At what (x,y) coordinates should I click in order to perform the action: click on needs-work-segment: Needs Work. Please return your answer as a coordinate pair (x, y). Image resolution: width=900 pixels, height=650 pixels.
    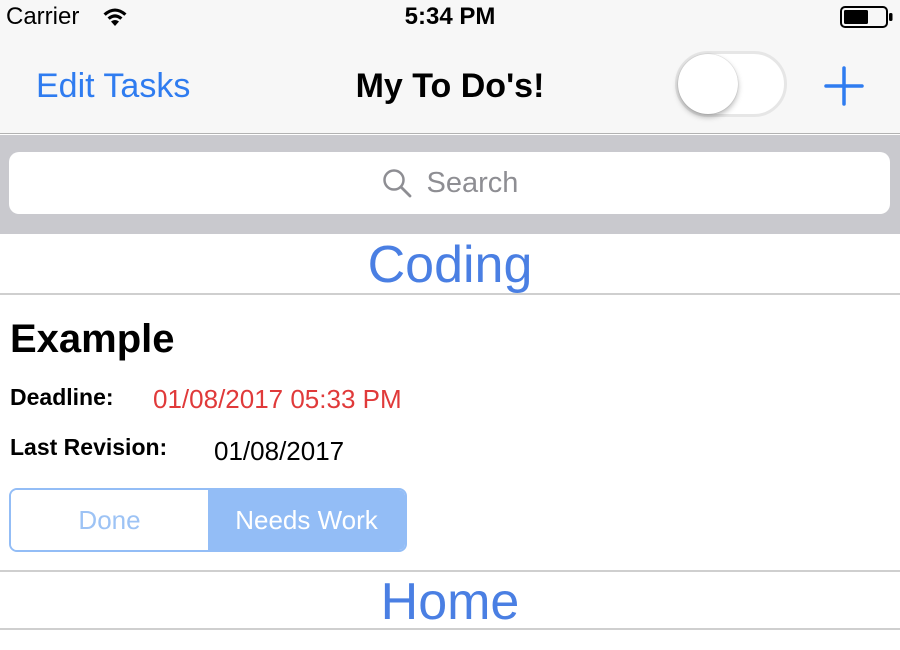
    Looking at the image, I should click on (306, 520).